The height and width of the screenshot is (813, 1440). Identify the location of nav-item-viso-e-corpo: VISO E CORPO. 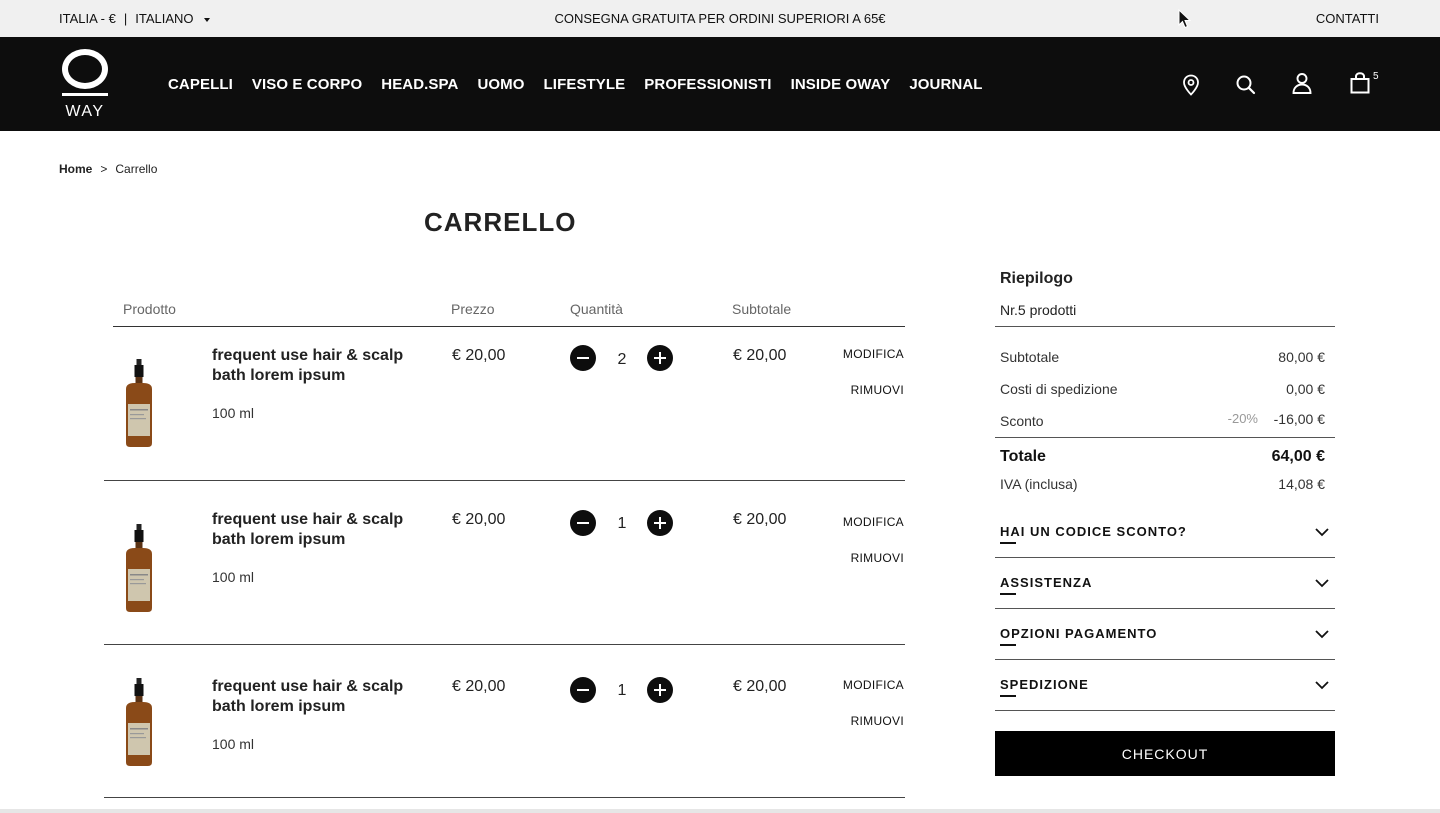
(307, 84).